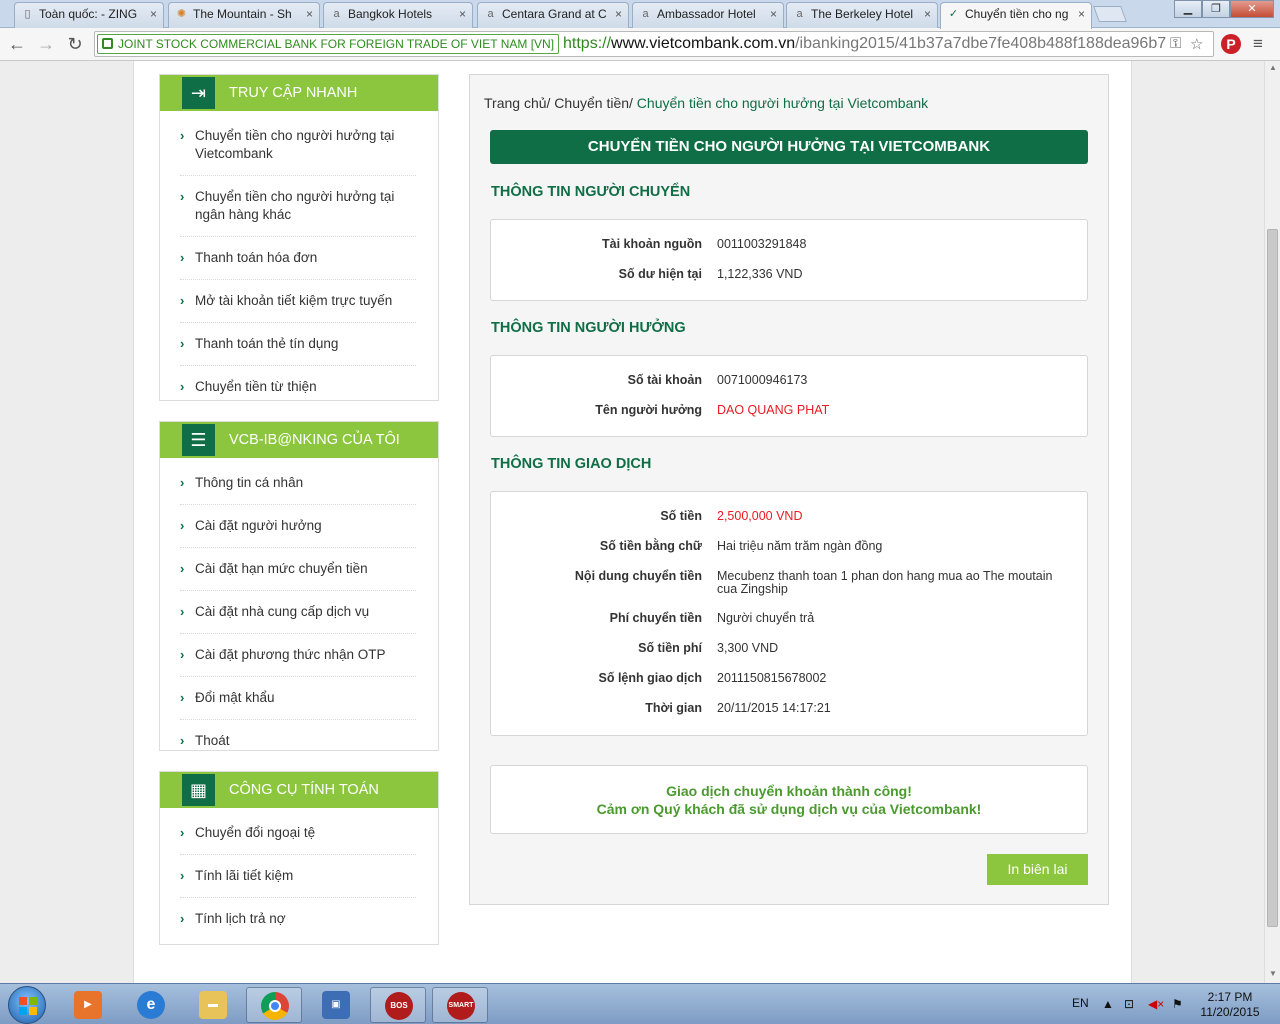  What do you see at coordinates (1230, 1005) in the screenshot?
I see `system-clock: 2:17 PM 11/20/2015` at bounding box center [1230, 1005].